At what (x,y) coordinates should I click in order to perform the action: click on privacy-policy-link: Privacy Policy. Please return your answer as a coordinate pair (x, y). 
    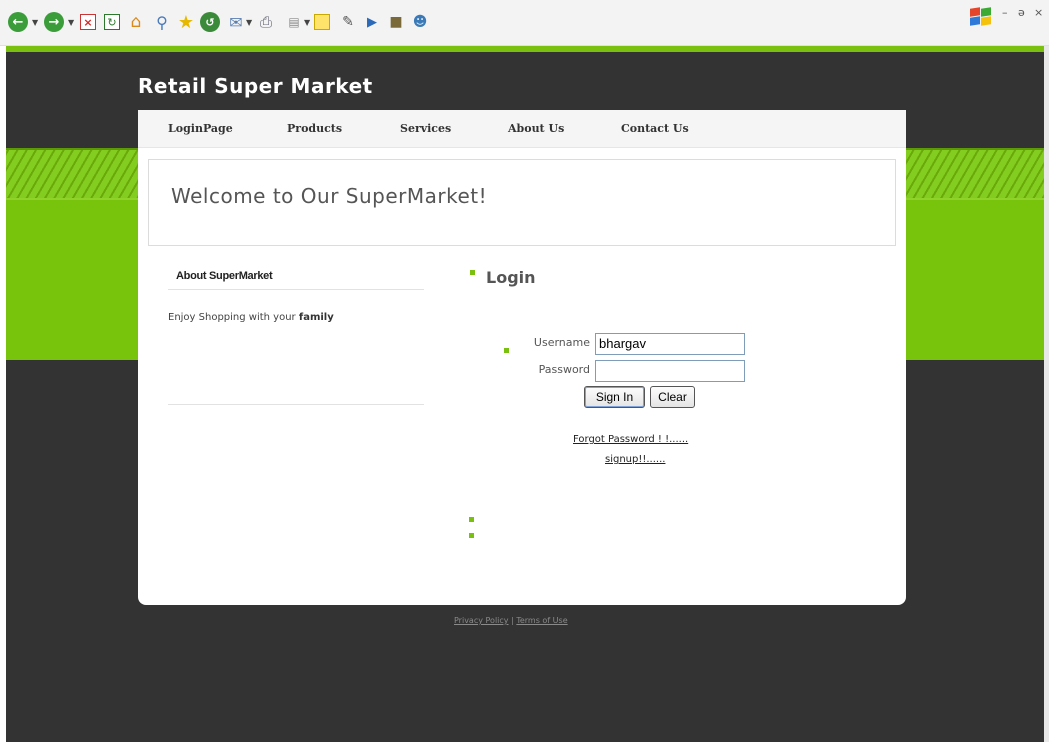
    Looking at the image, I should click on (481, 620).